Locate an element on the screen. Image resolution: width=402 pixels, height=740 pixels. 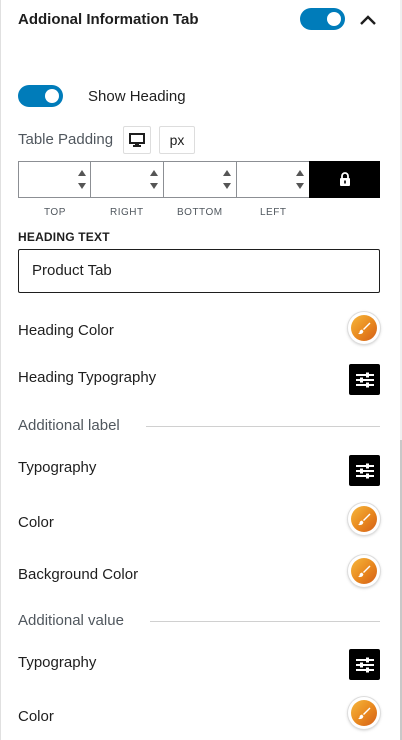
padding-right-label: RIGHT is located at coordinates (127, 212).